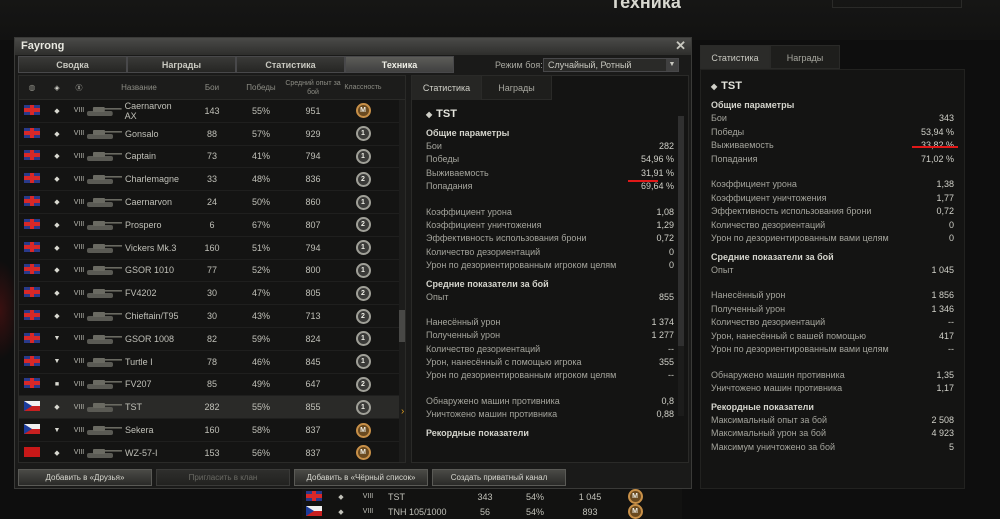 This screenshot has height=519, width=1000. I want to click on vehicle-battles: 160, so click(212, 430).